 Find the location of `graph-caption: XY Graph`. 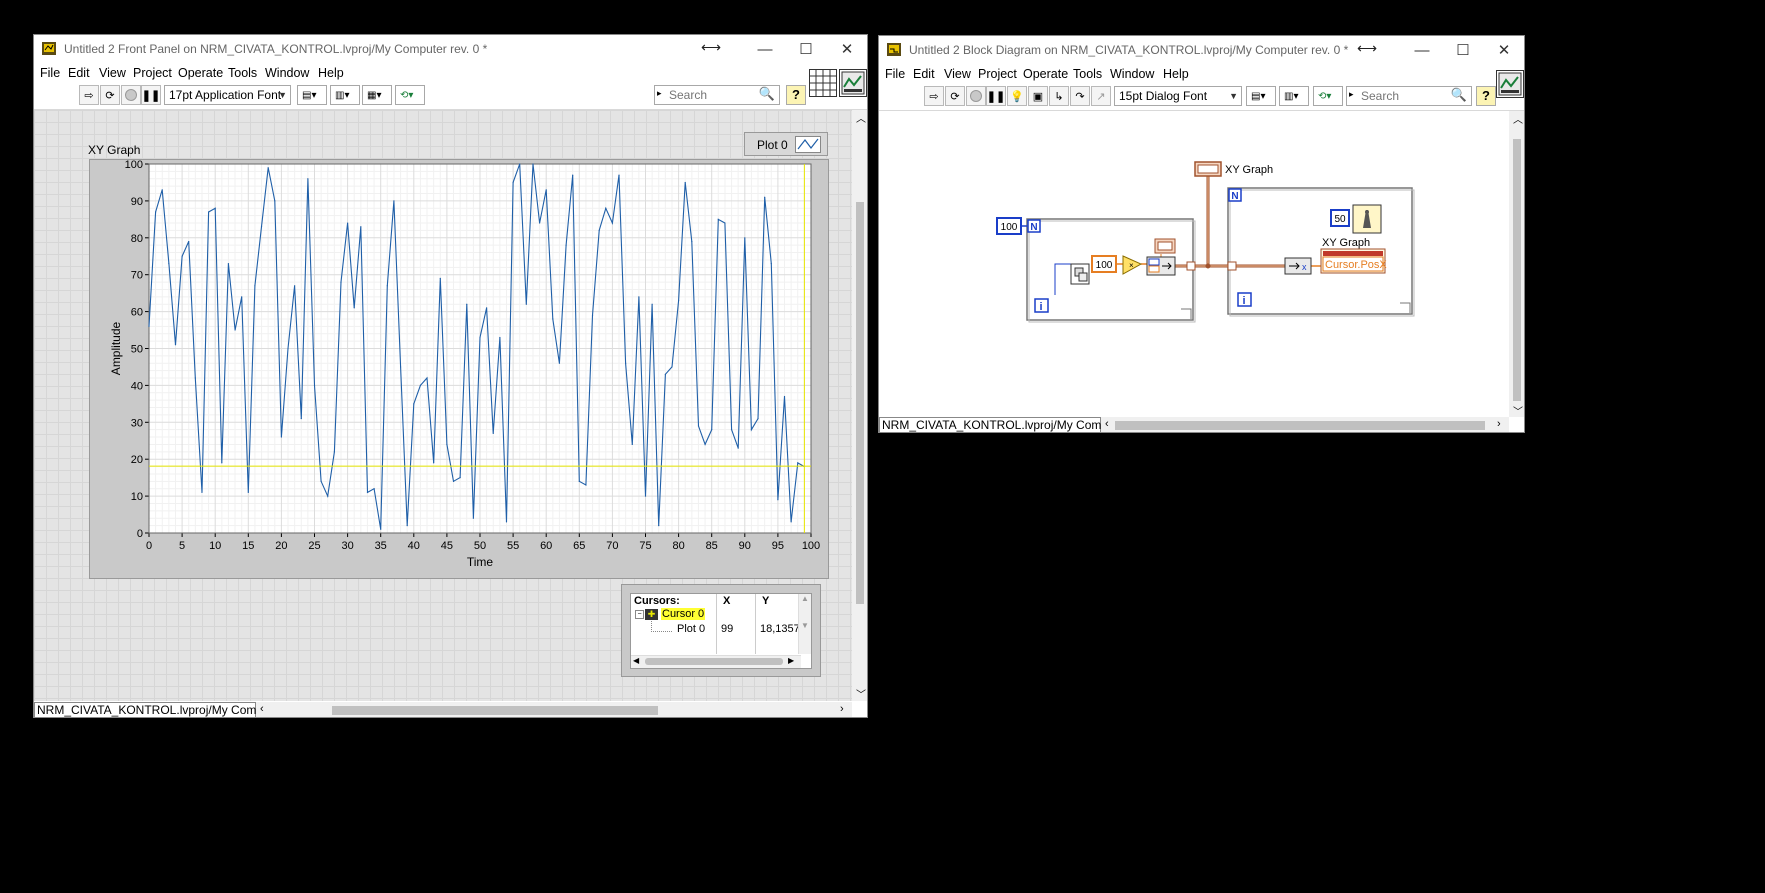

graph-caption: XY Graph is located at coordinates (114, 150).